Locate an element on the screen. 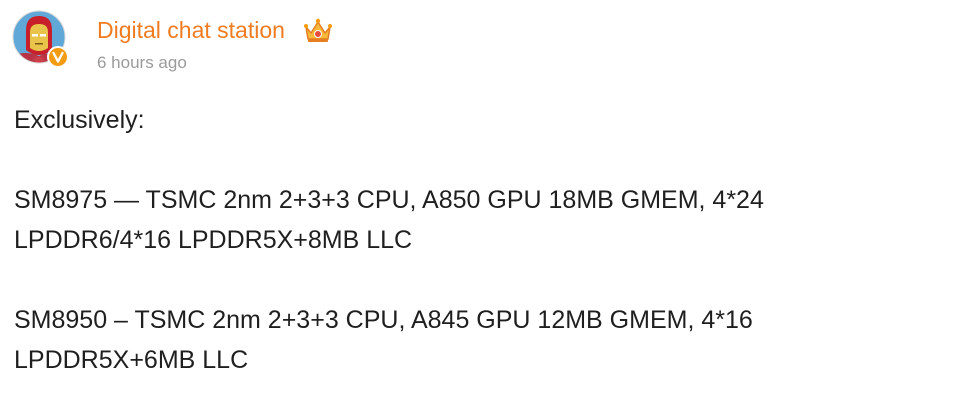 Image resolution: width=956 pixels, height=400 pixels. post-line-sm8950-2: LPDDR5X+6MB LLC is located at coordinates (131, 360).